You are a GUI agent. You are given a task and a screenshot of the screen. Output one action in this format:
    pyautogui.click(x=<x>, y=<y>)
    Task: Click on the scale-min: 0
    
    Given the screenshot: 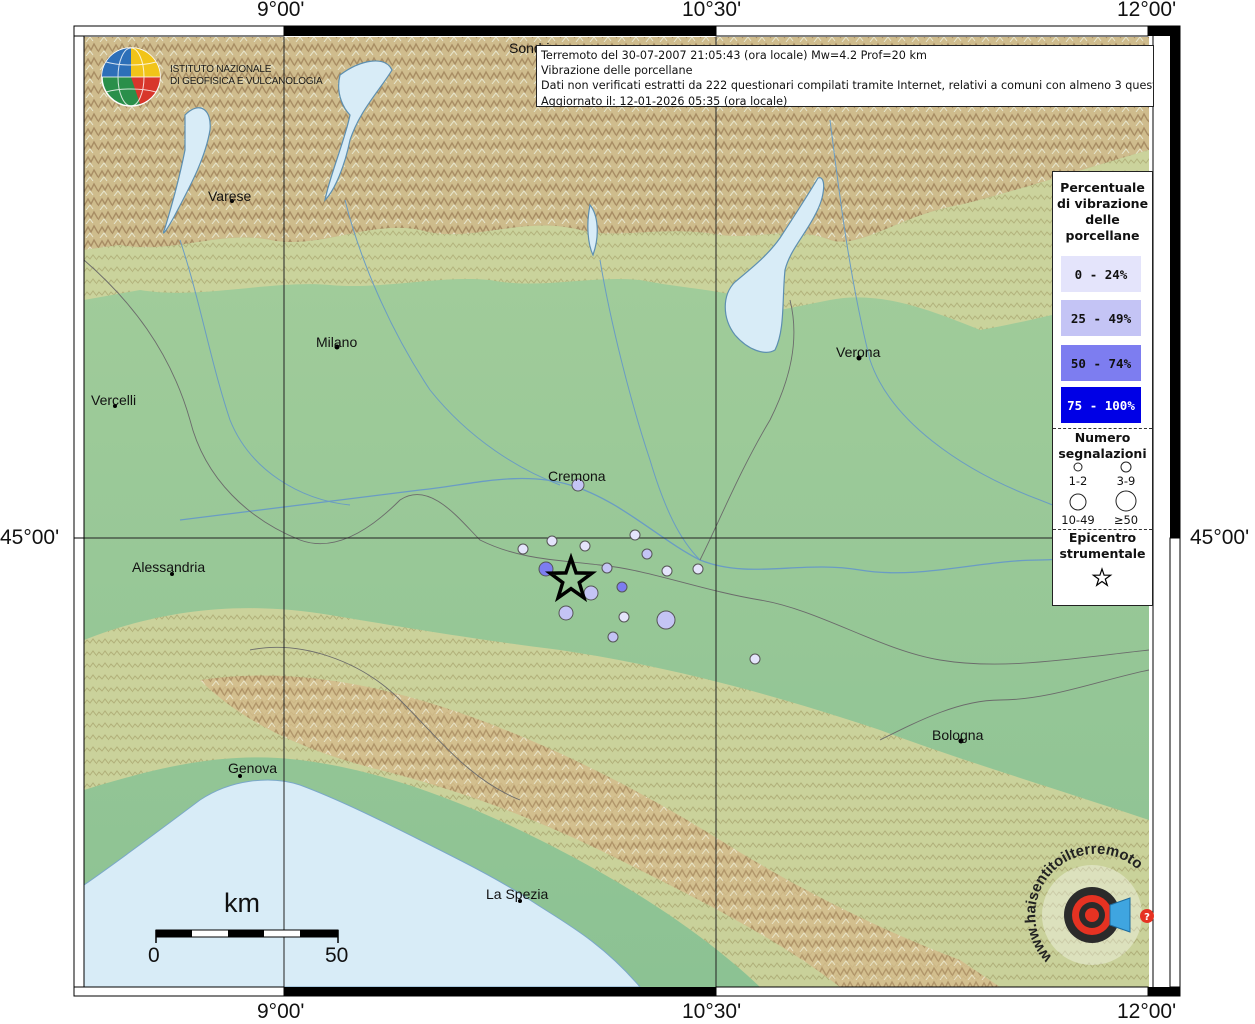 What is the action you would take?
    pyautogui.click(x=154, y=955)
    